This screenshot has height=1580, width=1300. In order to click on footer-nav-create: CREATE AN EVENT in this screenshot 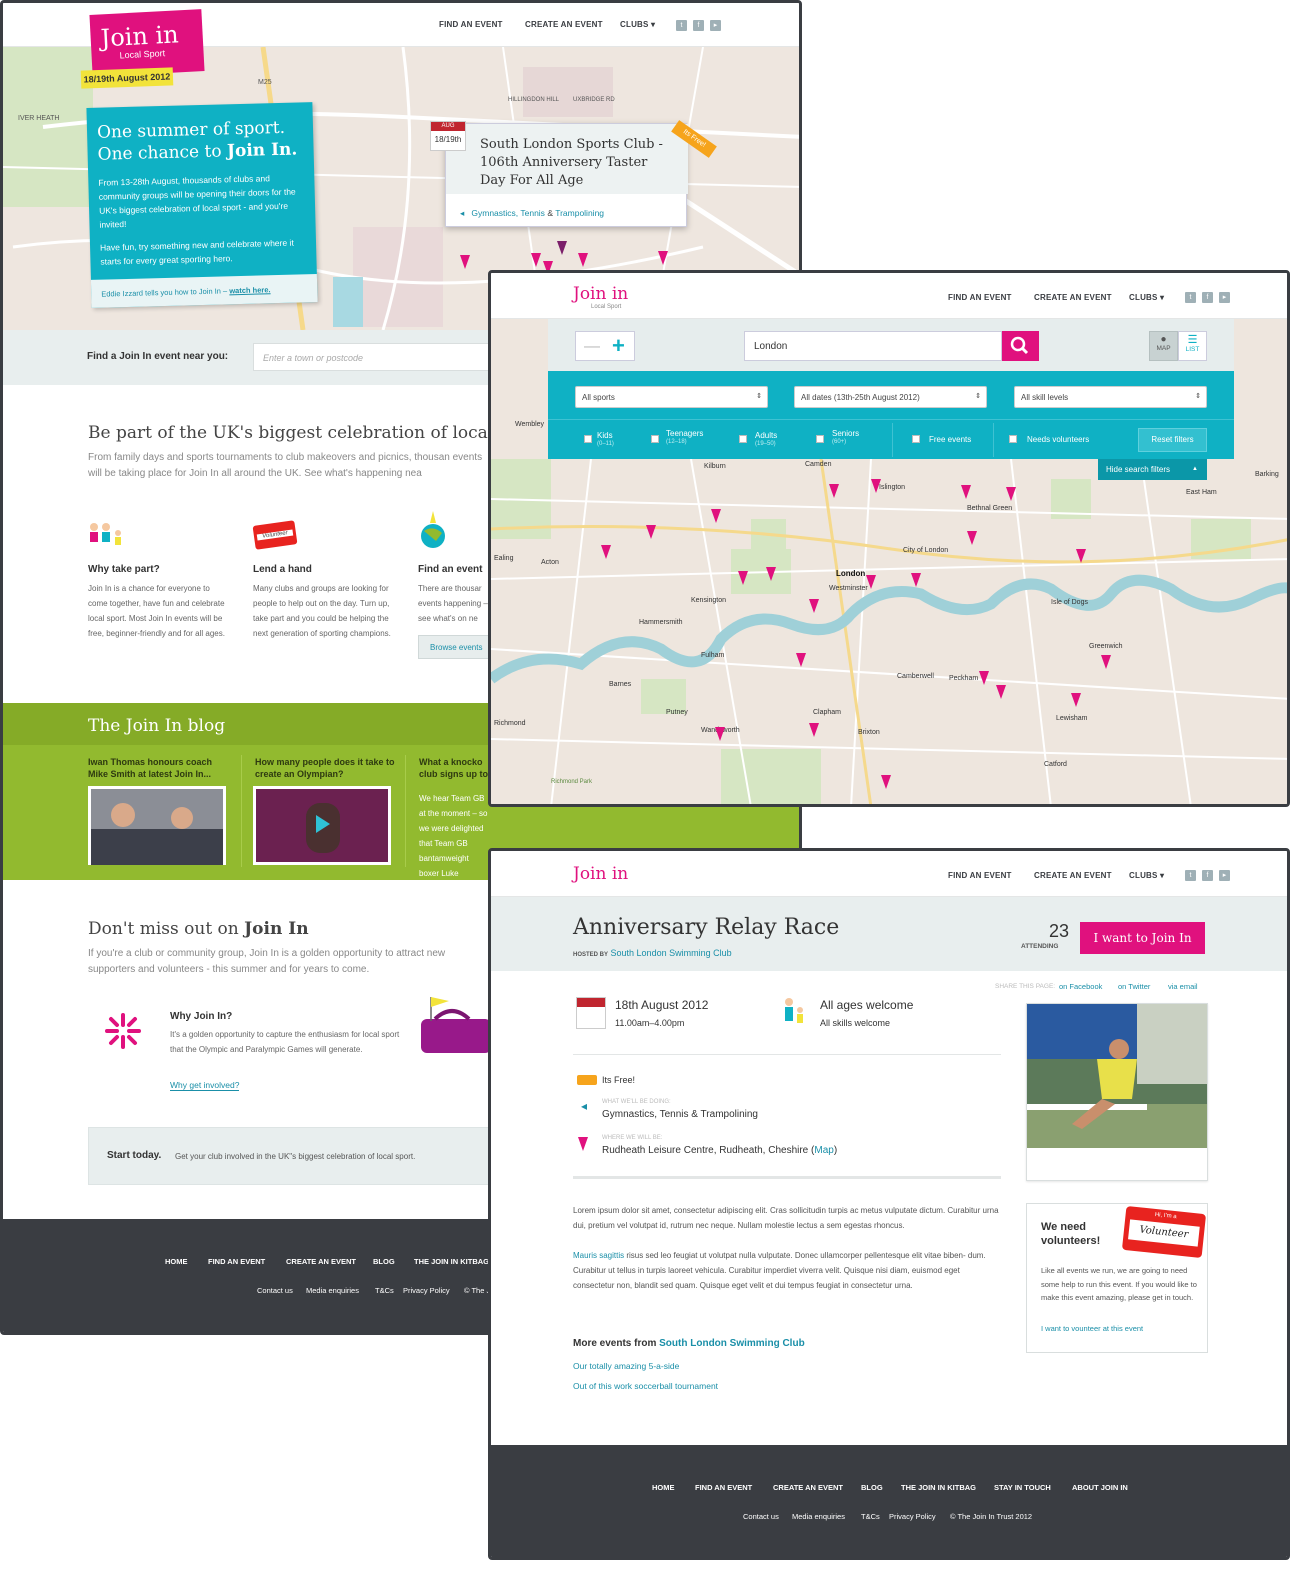, I will do `click(321, 1261)`.